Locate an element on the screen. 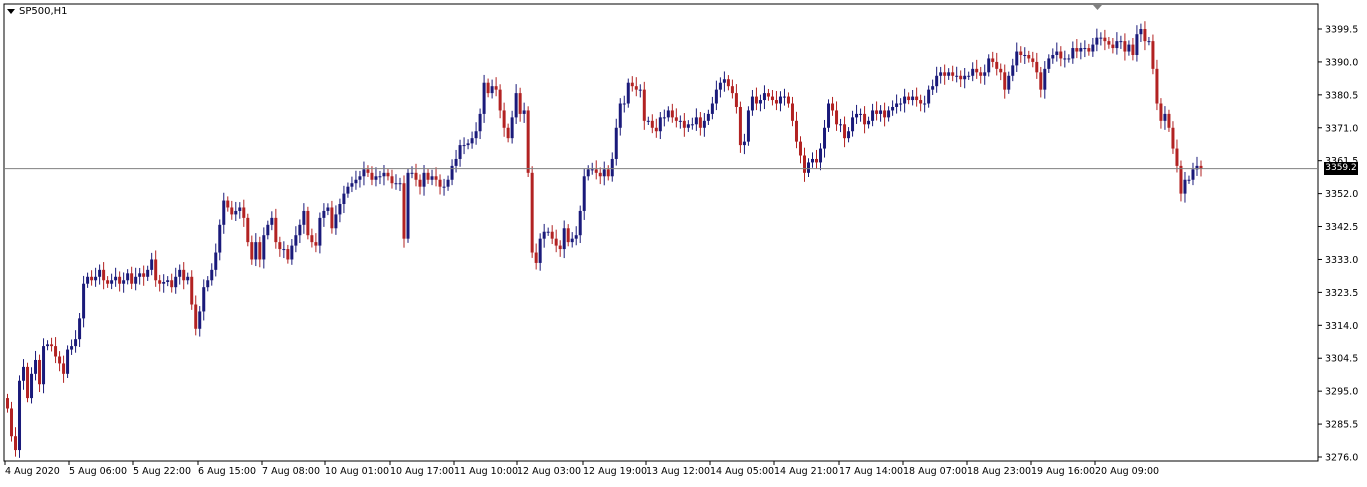 Image resolution: width=1367 pixels, height=487 pixels. symbol-title: SP500,H1 is located at coordinates (37, 11).